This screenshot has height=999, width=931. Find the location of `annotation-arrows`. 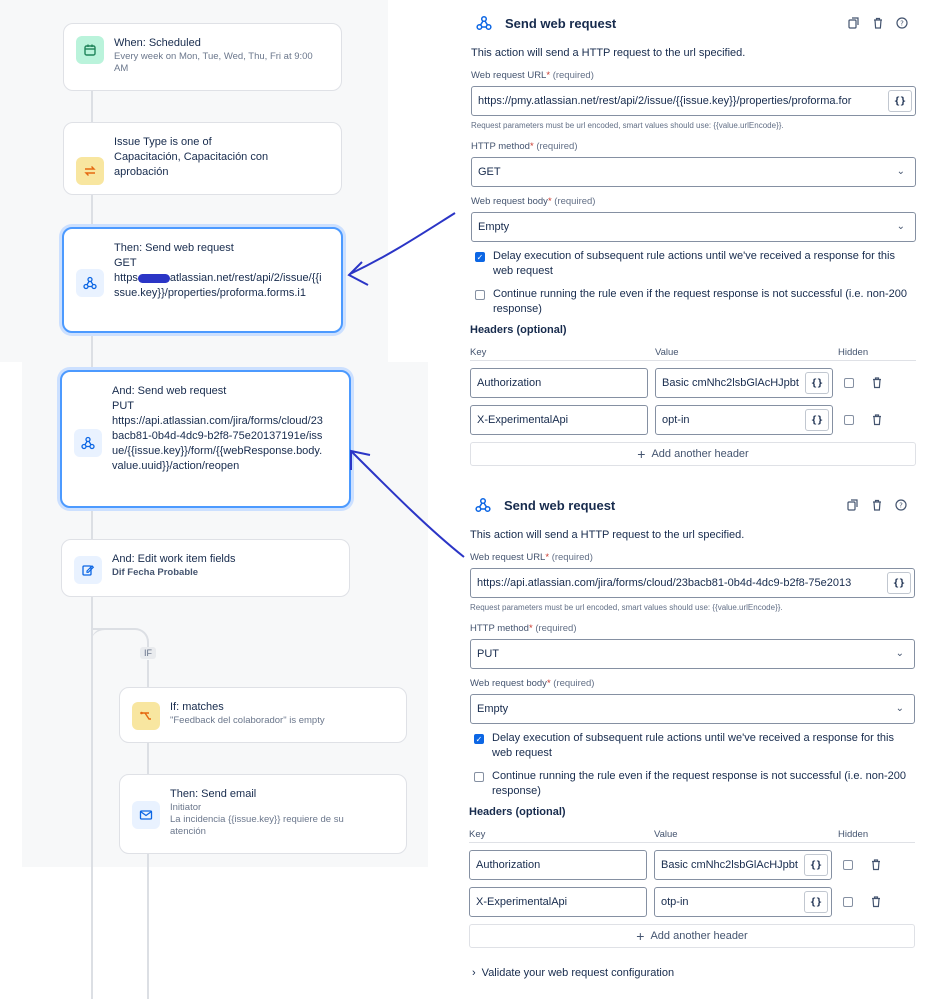

annotation-arrows is located at coordinates (406, 385).